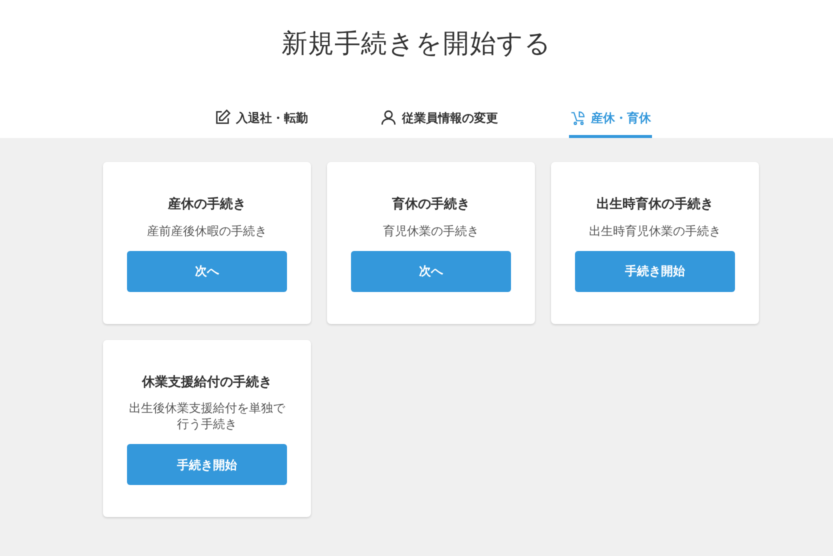  Describe the element at coordinates (431, 204) in the screenshot. I see `card-title: 育休の手続き` at that location.